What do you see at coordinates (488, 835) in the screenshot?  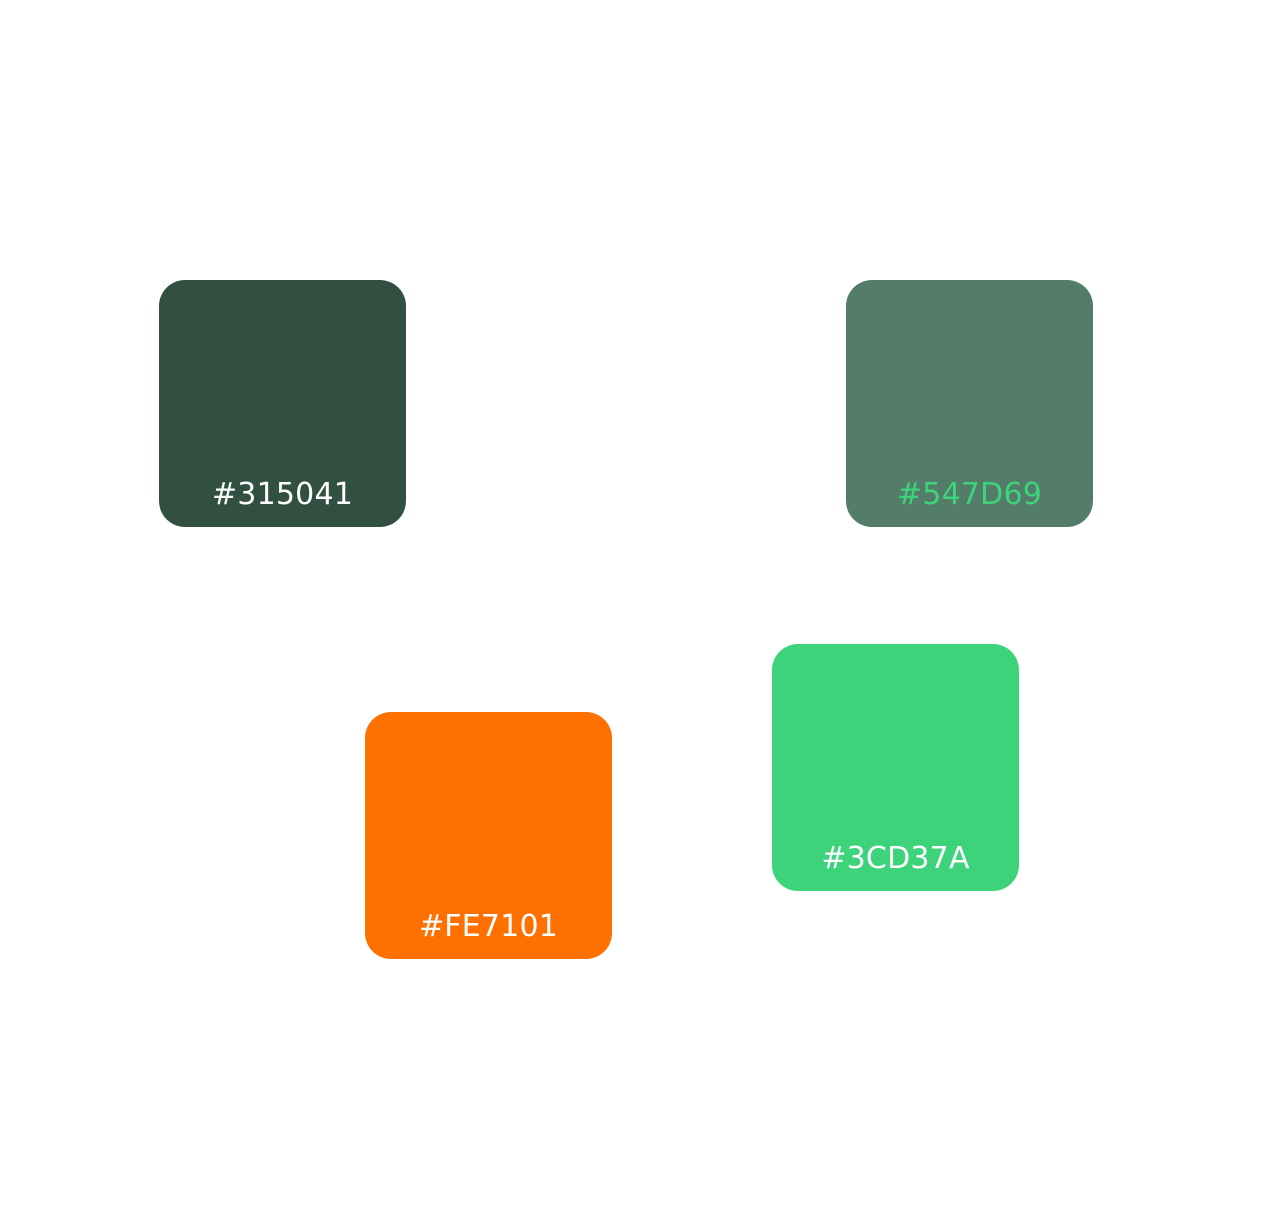 I see `swatch-orange: #FE7101` at bounding box center [488, 835].